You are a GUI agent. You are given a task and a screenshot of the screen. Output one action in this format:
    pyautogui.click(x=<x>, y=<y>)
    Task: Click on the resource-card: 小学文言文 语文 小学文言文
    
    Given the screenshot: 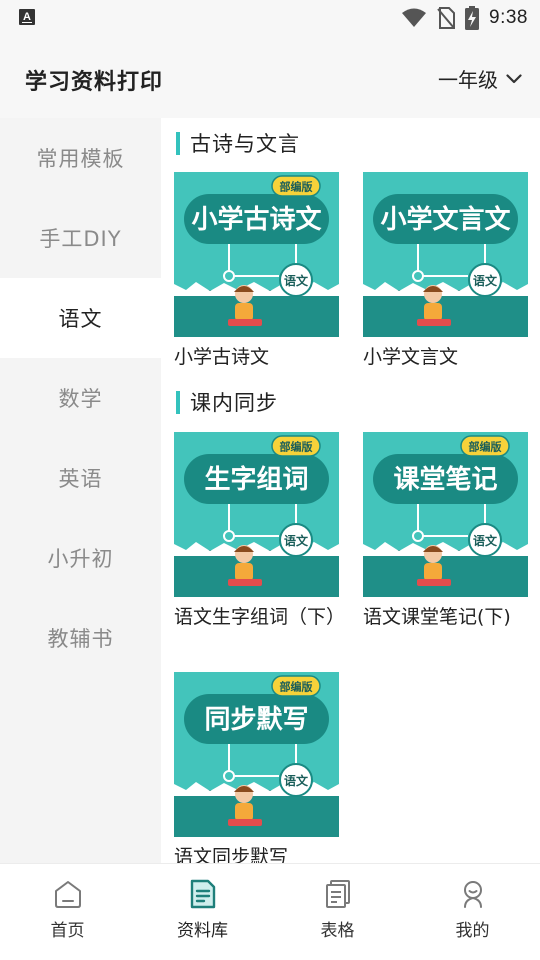 What is the action you would take?
    pyautogui.click(x=445, y=271)
    